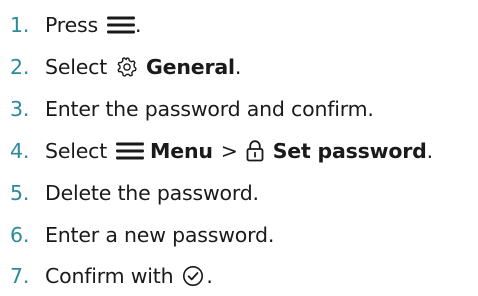 Image resolution: width=478 pixels, height=296 pixels. Describe the element at coordinates (349, 151) in the screenshot. I see `step-bold-label-2: Set password` at that location.